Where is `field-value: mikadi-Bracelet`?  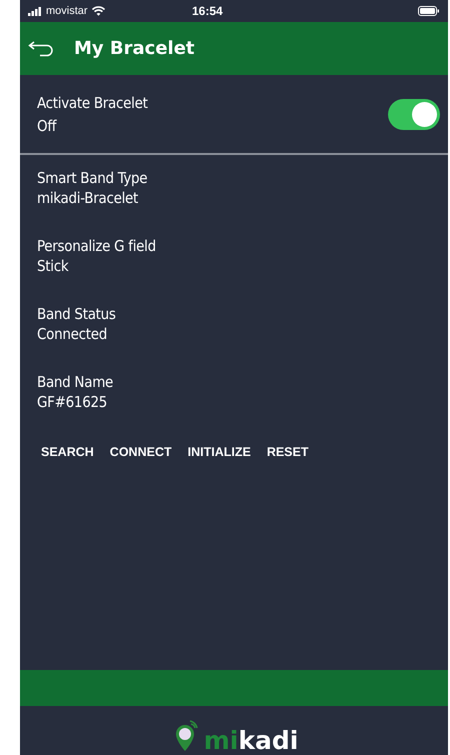
field-value: mikadi-Bracelet is located at coordinates (88, 198).